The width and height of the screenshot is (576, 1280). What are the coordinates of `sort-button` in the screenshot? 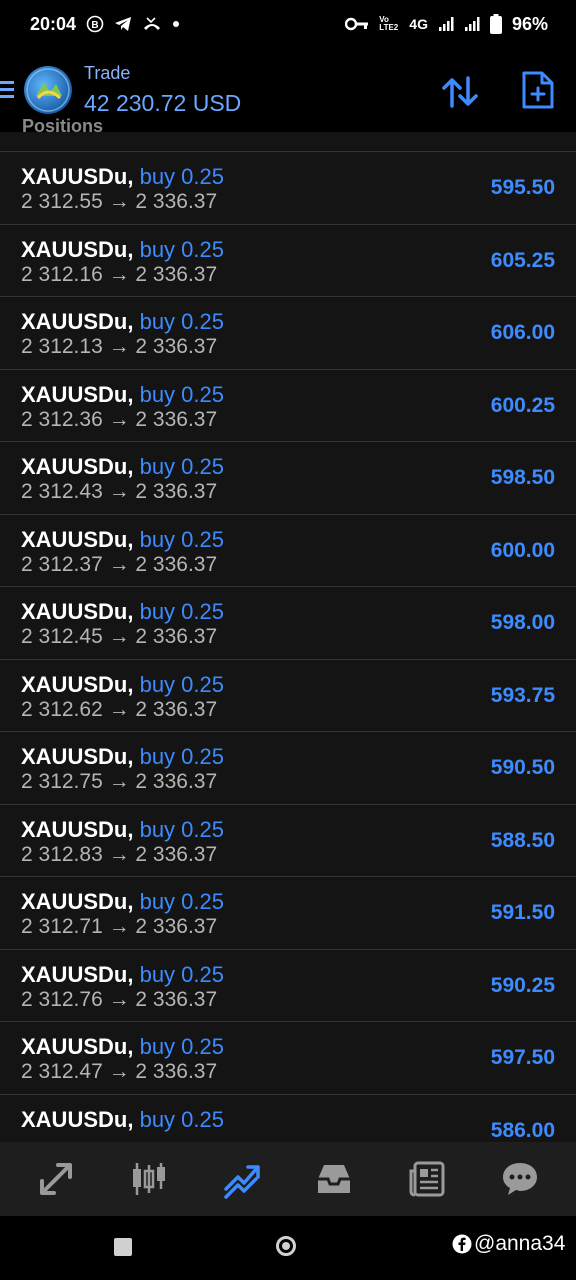 It's located at (460, 92).